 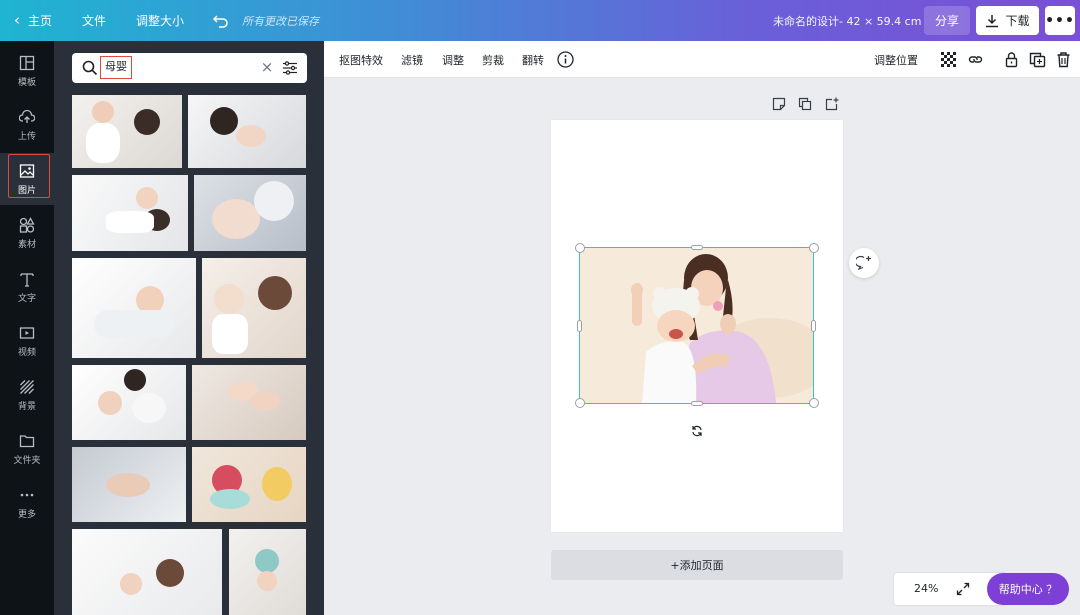 I want to click on rotate-icon, so click(x=697, y=431).